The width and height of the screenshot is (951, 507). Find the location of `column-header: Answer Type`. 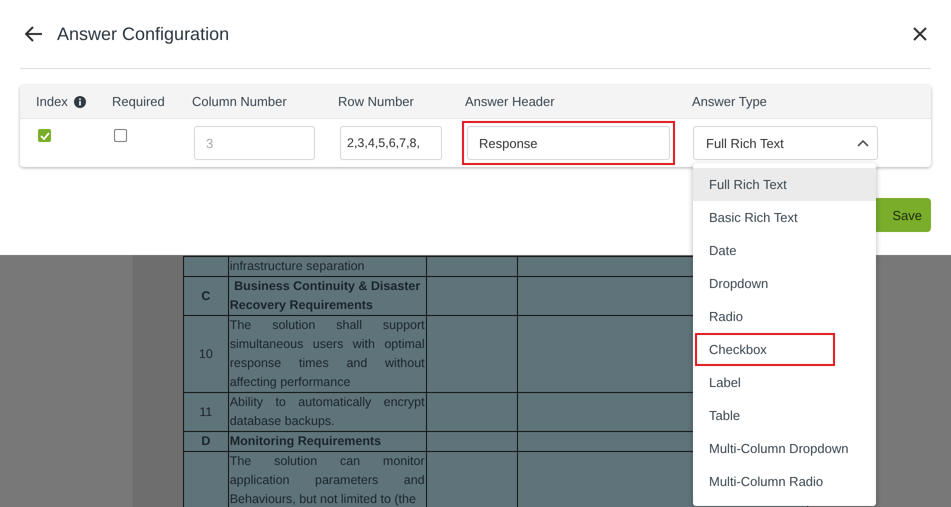

column-header: Answer Type is located at coordinates (729, 101).